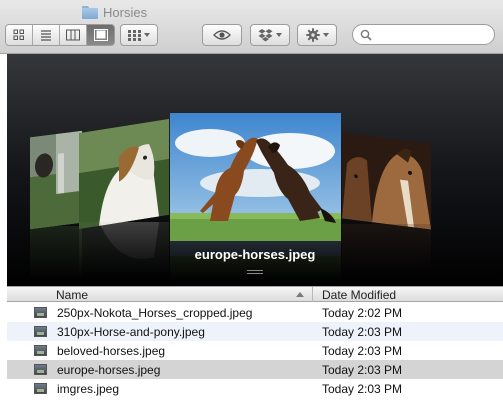 Image resolution: width=503 pixels, height=405 pixels. Describe the element at coordinates (134, 35) in the screenshot. I see `arrange-grid-icon` at that location.